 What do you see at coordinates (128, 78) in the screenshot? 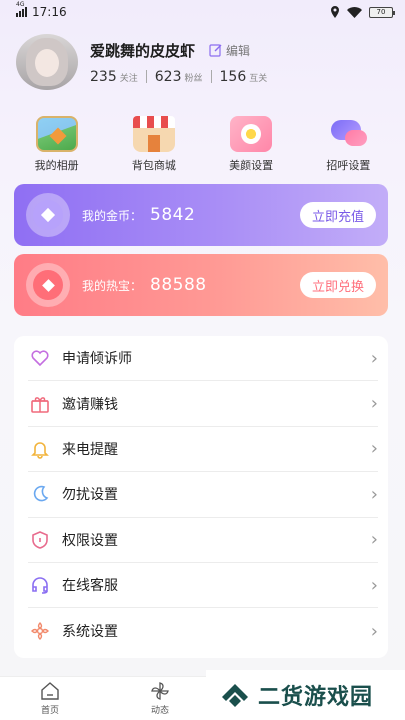
I see `stat-label: 关注` at bounding box center [128, 78].